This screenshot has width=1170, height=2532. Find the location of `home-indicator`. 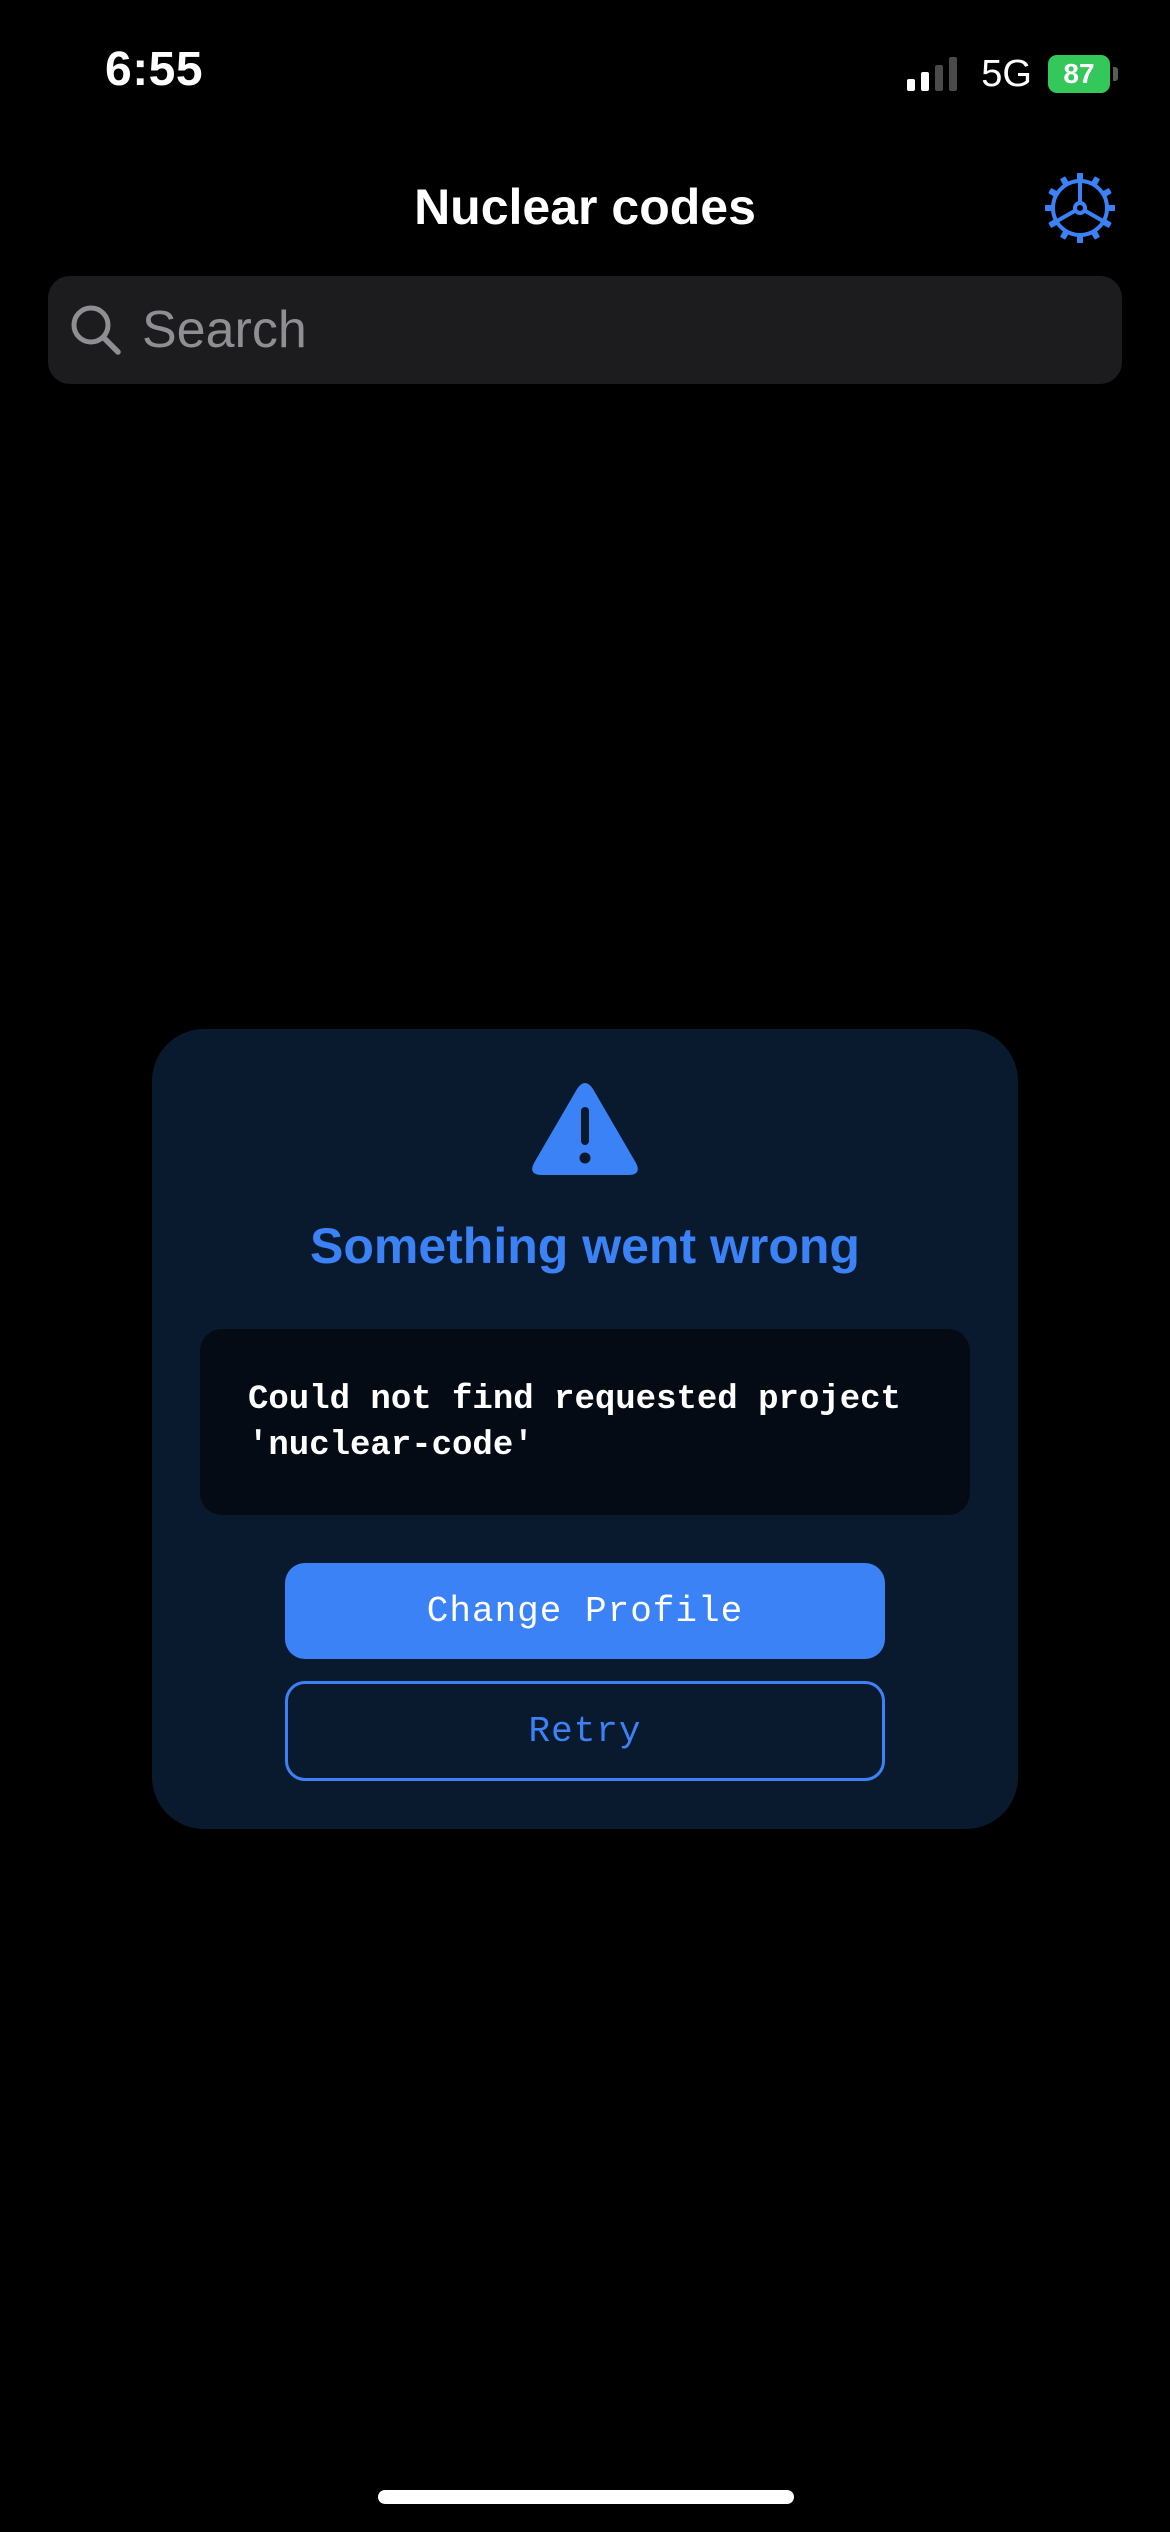

home-indicator is located at coordinates (586, 2497).